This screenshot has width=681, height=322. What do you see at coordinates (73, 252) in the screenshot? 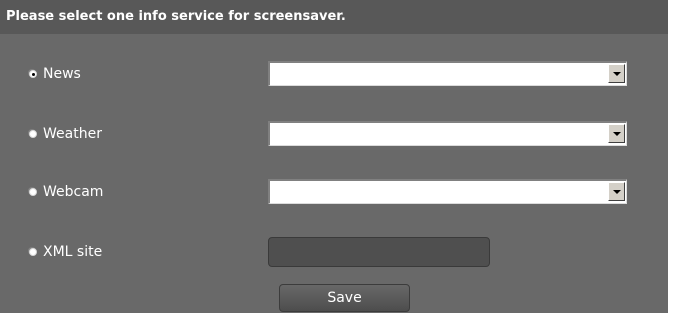
I see `xml-site-label: XML site` at bounding box center [73, 252].